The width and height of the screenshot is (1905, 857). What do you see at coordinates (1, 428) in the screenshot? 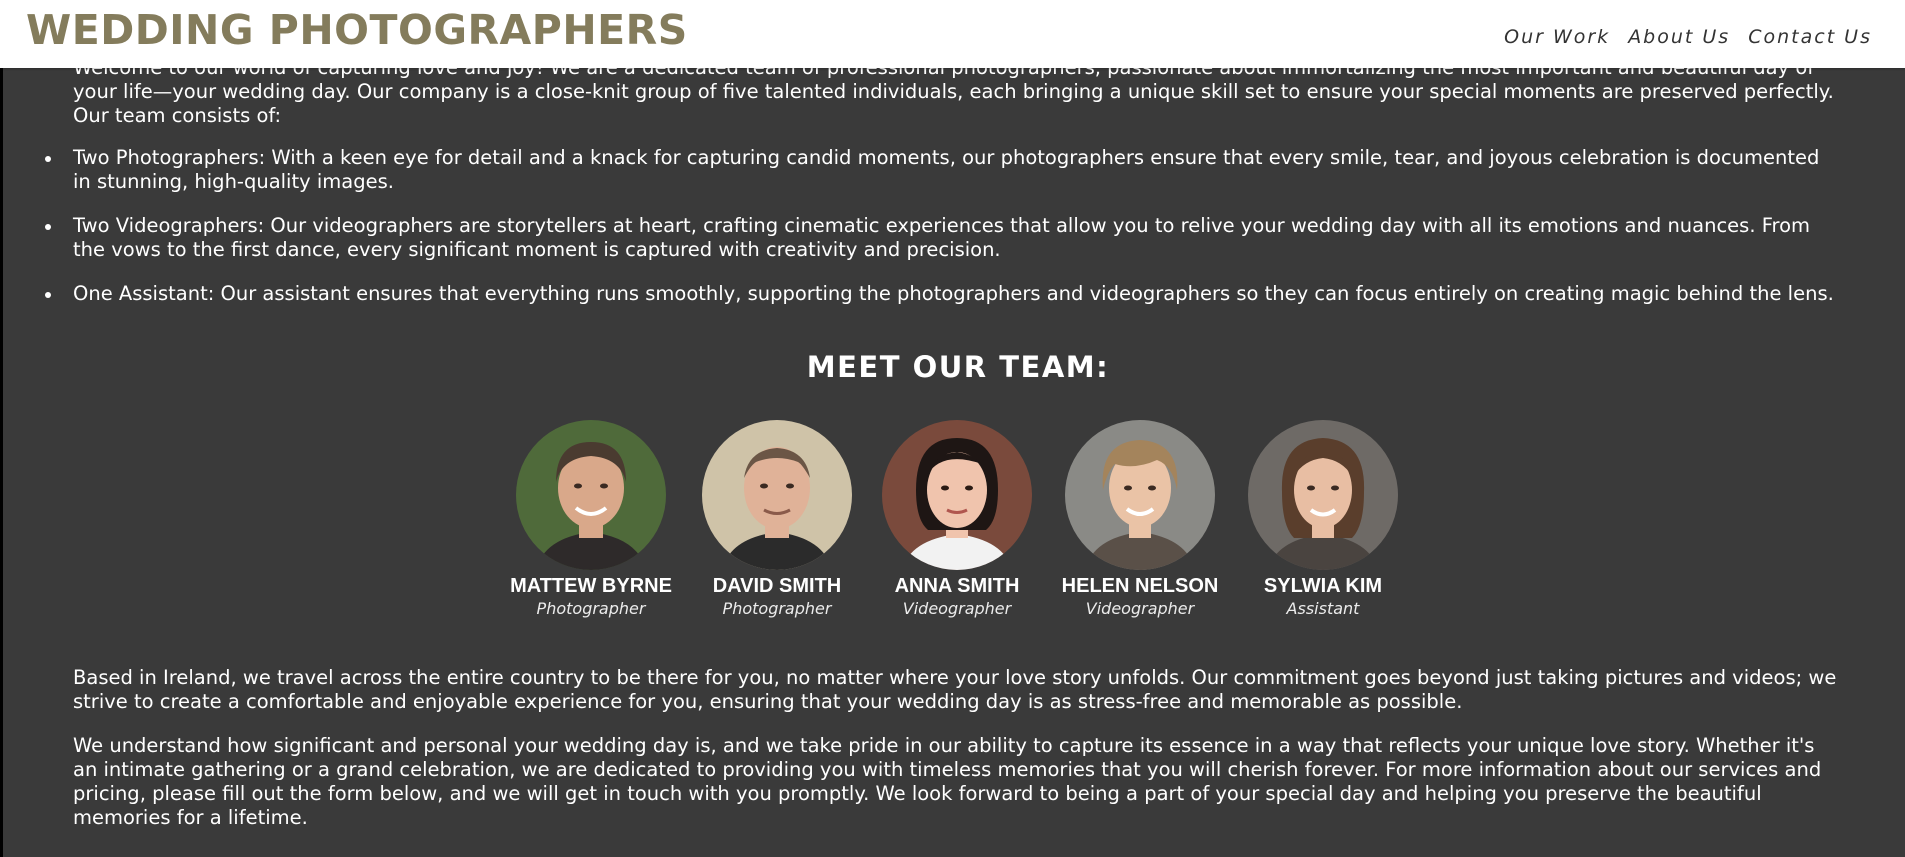
I see `window-edge` at bounding box center [1, 428].